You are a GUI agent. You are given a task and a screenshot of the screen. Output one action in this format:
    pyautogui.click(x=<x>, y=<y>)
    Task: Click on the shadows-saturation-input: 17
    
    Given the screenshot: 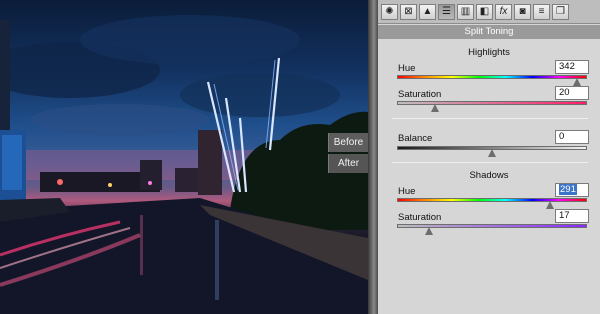 What is the action you would take?
    pyautogui.click(x=572, y=216)
    